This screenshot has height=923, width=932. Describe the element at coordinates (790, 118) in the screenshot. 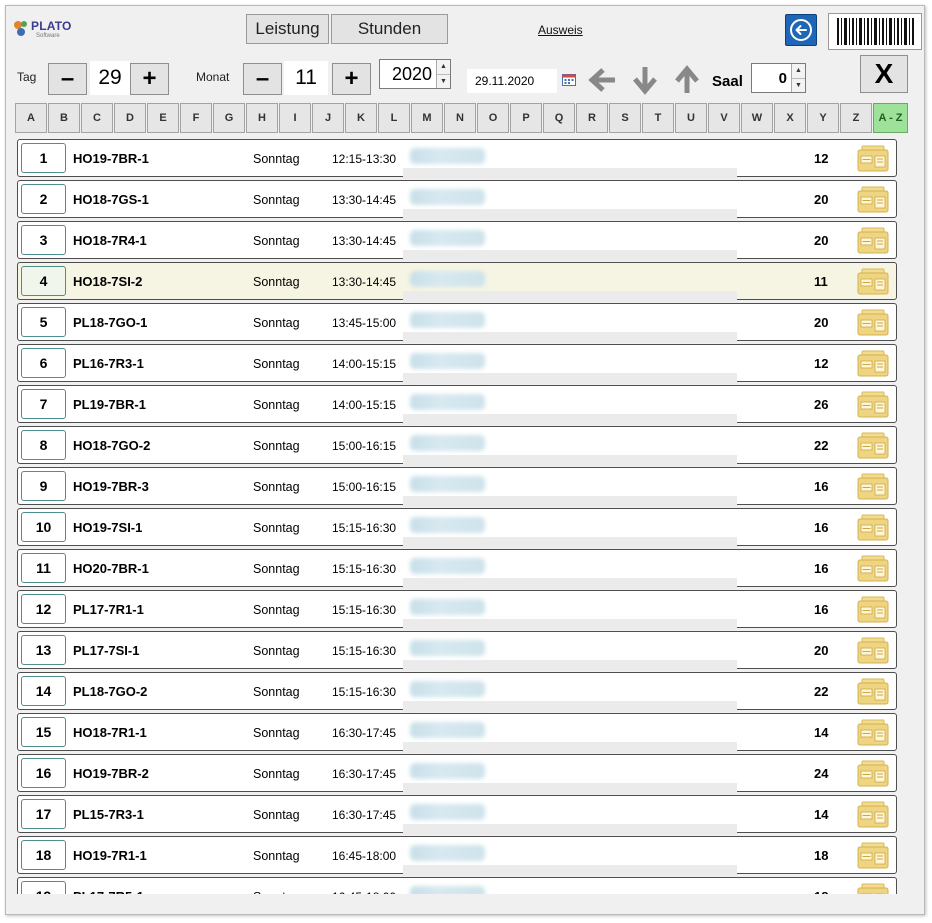

I see `letter-button-x: X` at that location.